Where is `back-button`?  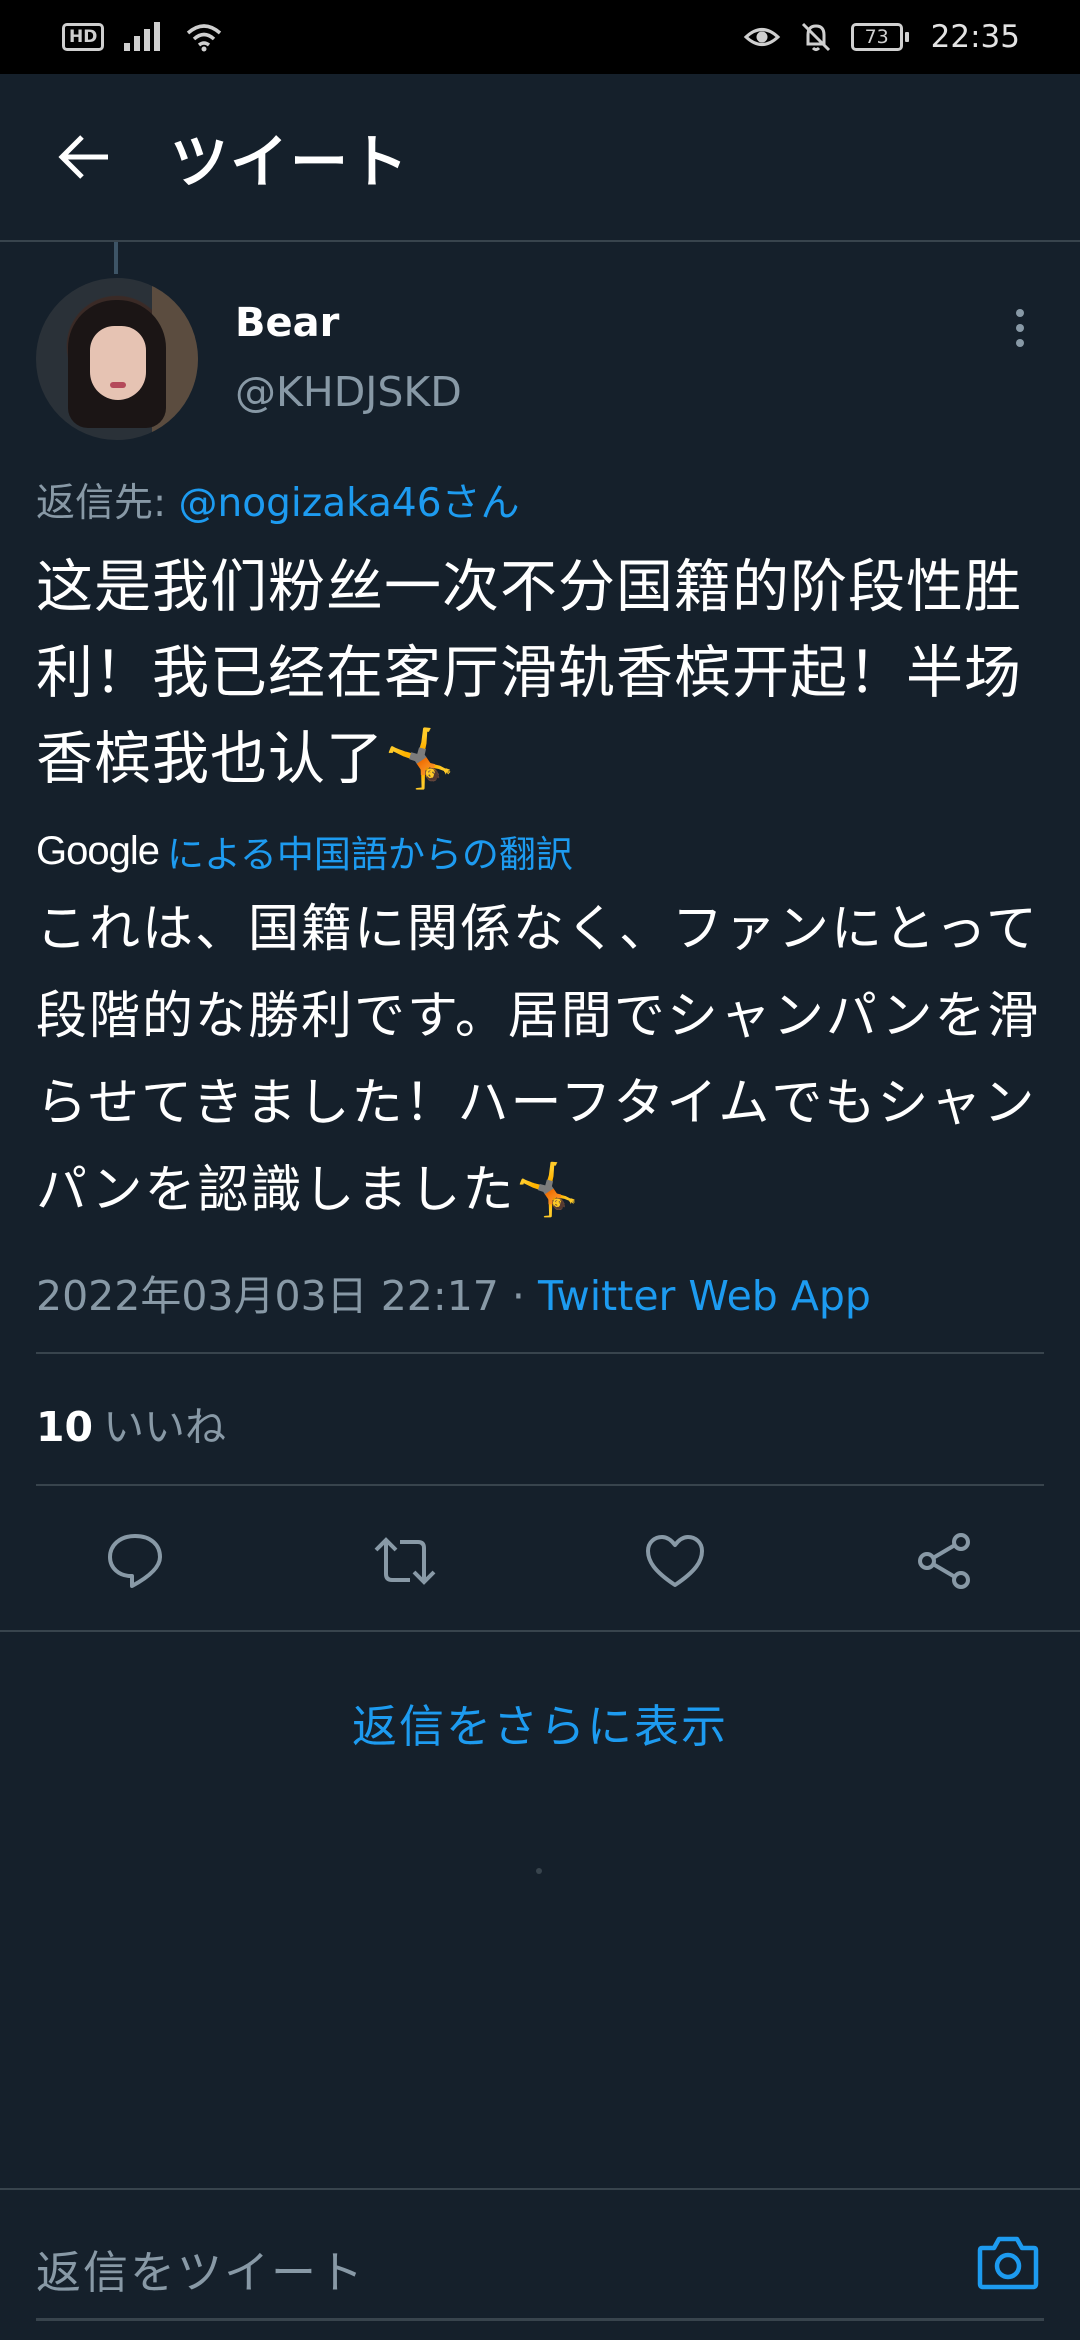
back-button is located at coordinates (84, 157).